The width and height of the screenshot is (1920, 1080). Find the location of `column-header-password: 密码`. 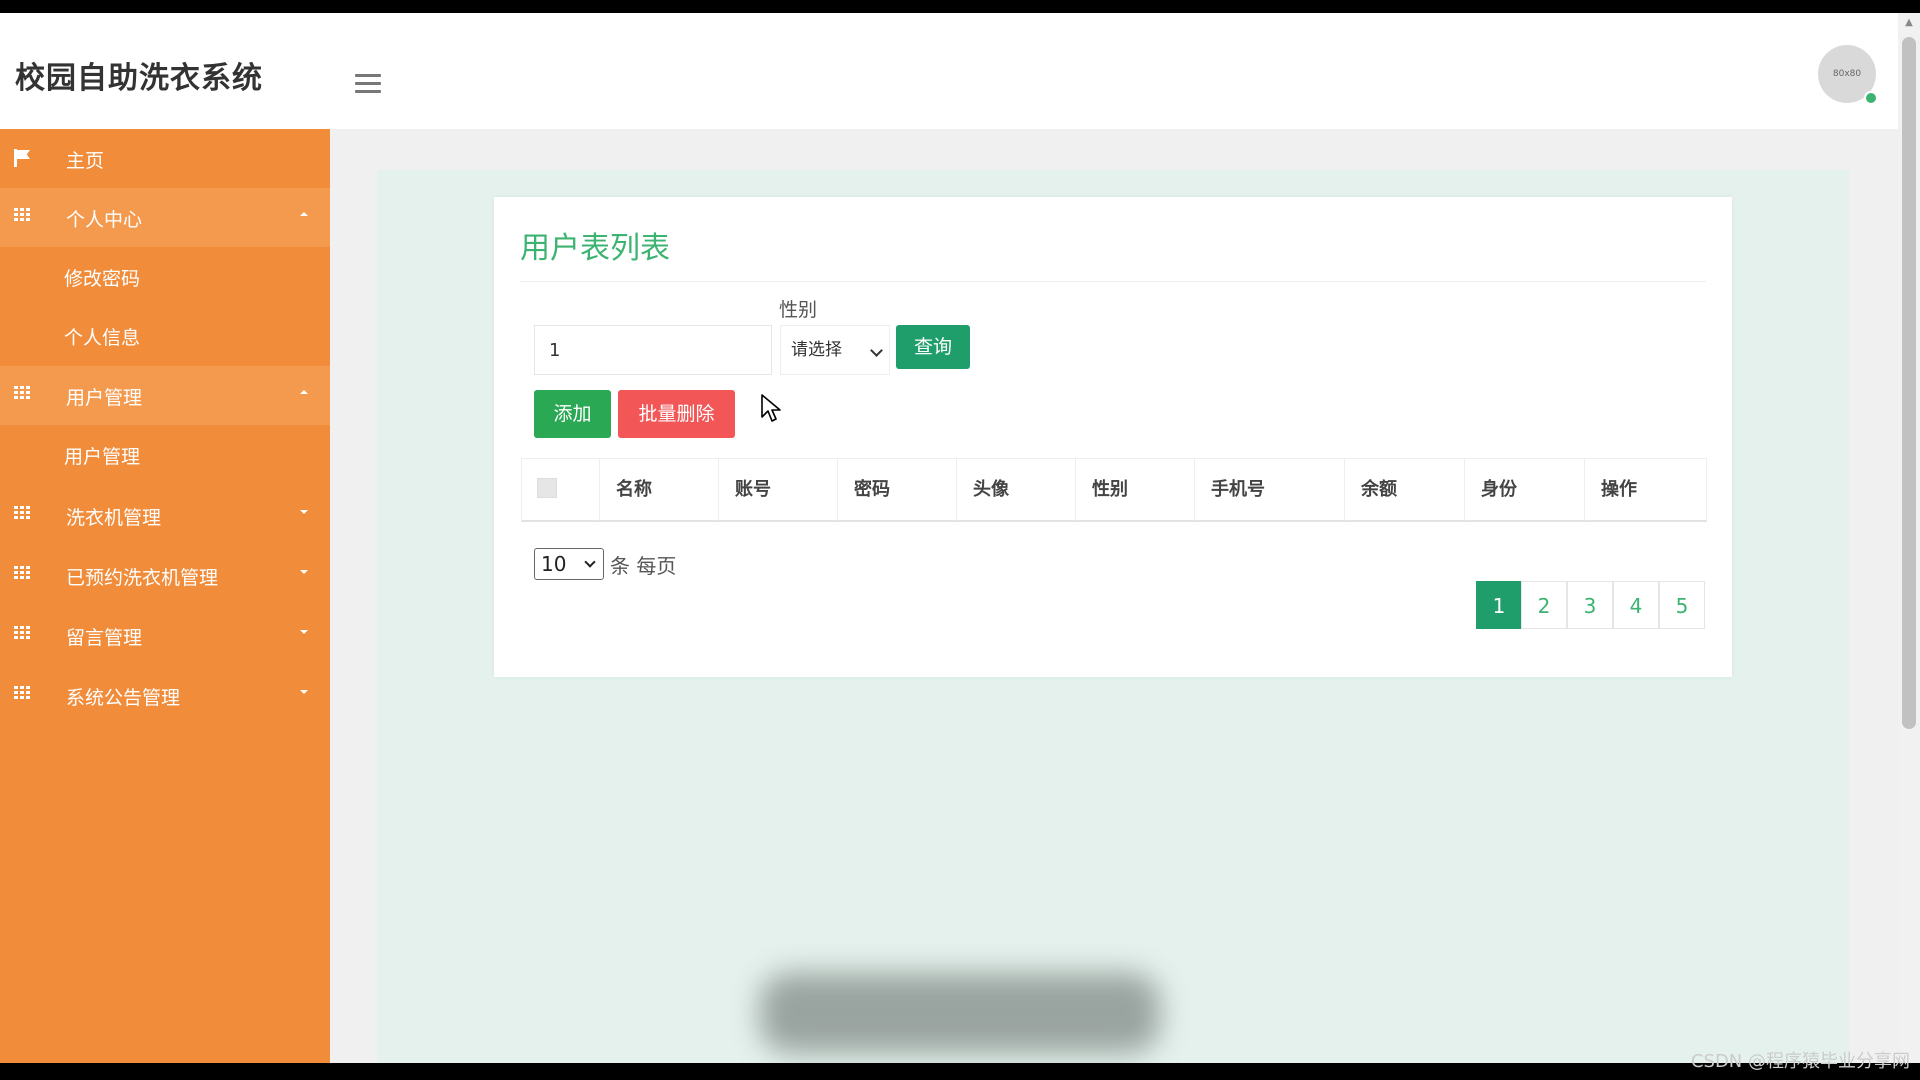

column-header-password: 密码 is located at coordinates (897, 490).